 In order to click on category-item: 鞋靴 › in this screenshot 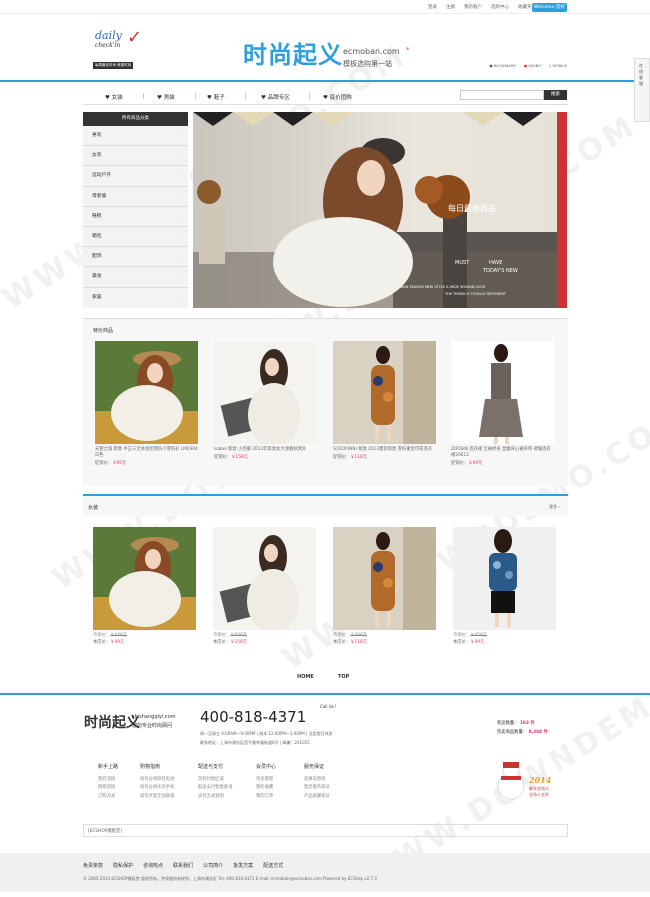, I will do `click(135, 217)`.